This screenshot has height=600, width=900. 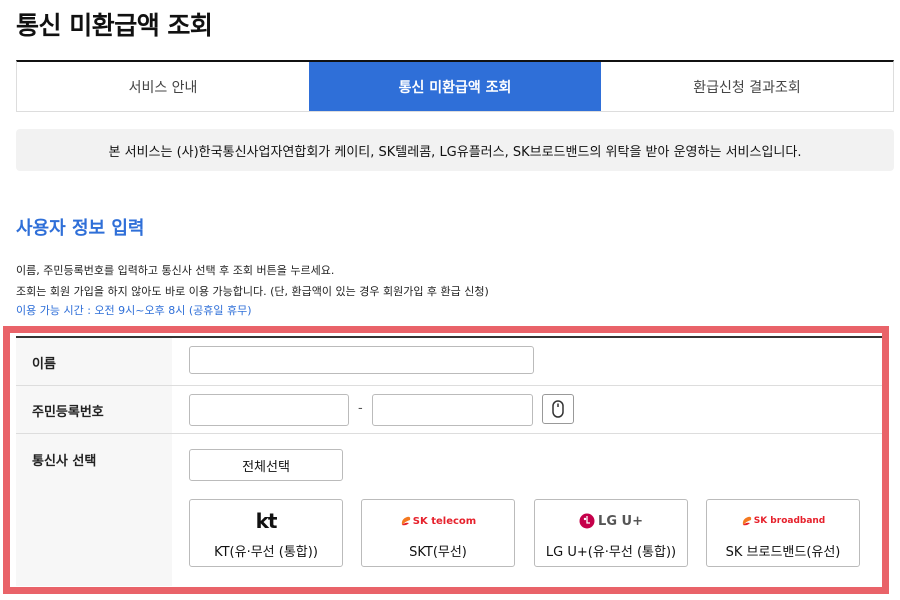 What do you see at coordinates (114, 25) in the screenshot?
I see `page-title: 통신 미환급액 조회` at bounding box center [114, 25].